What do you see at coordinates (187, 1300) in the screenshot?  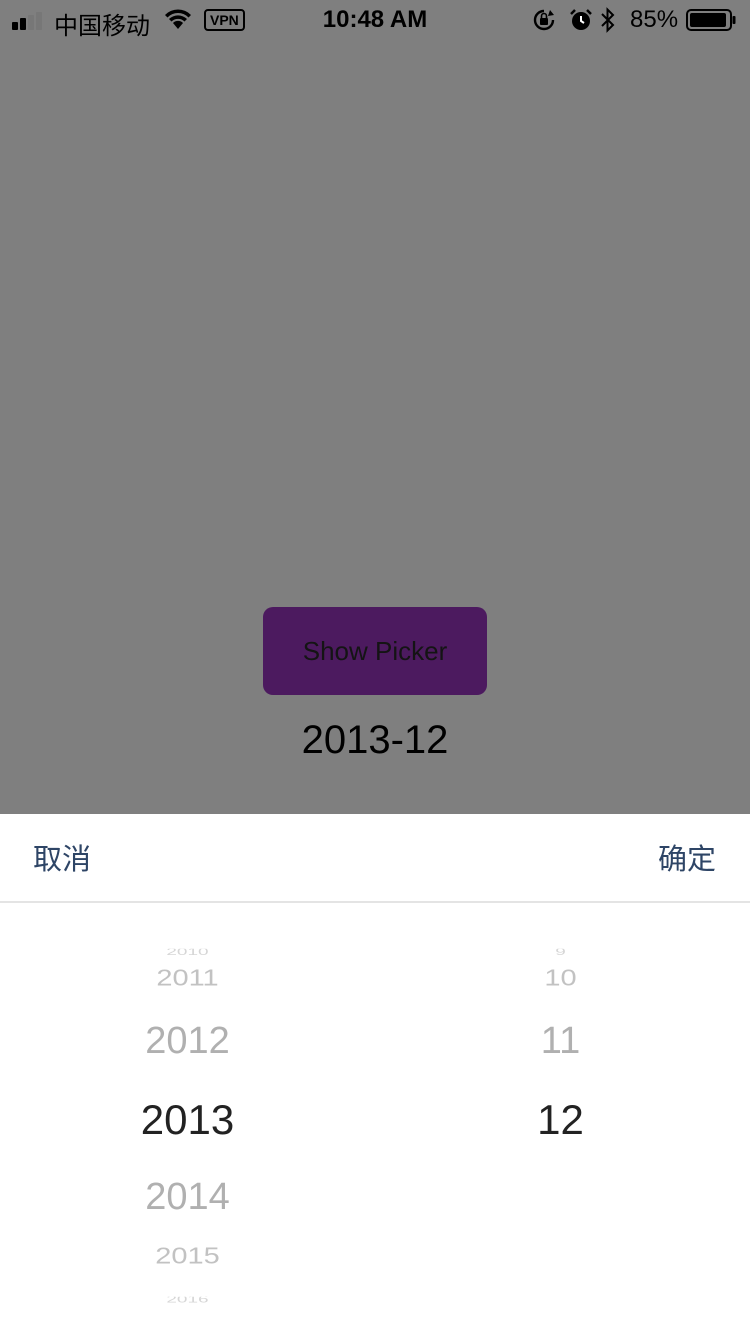 I see `year-option: 2016` at bounding box center [187, 1300].